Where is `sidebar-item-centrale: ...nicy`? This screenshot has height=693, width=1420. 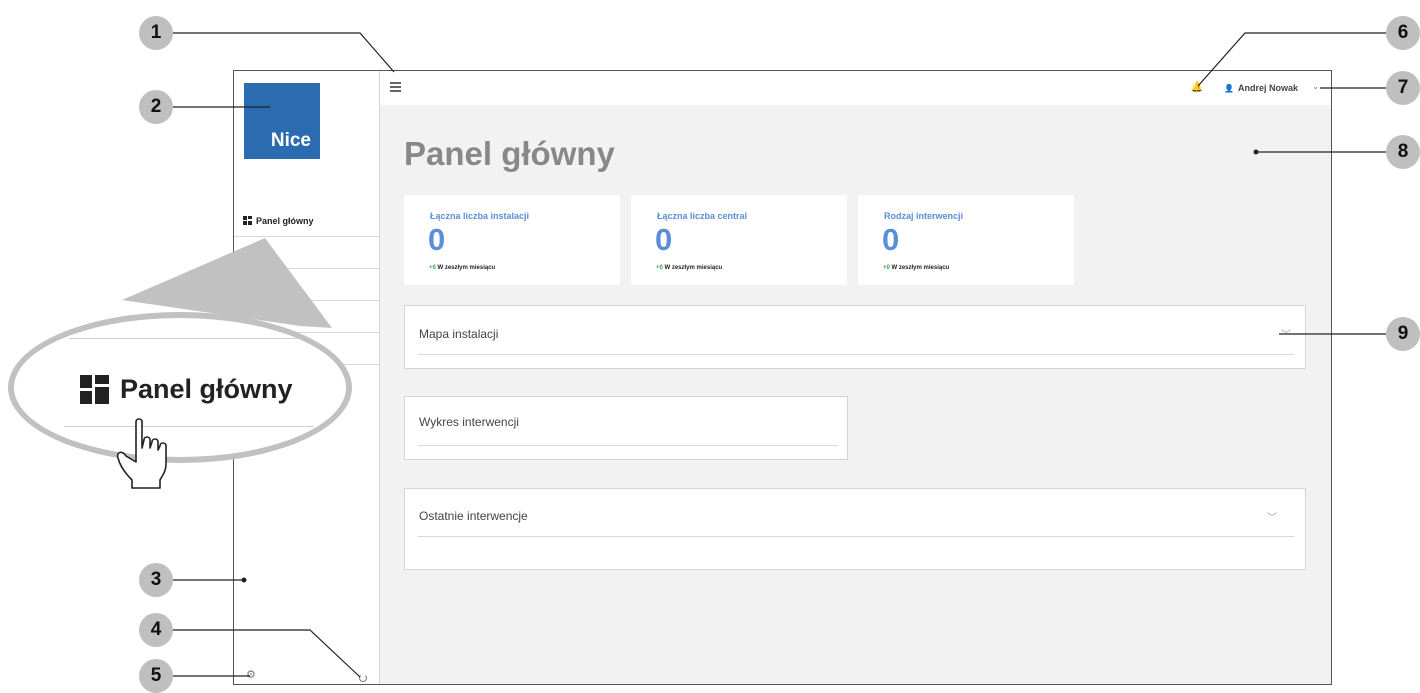
sidebar-item-centrale: ...nicy is located at coordinates (306, 285).